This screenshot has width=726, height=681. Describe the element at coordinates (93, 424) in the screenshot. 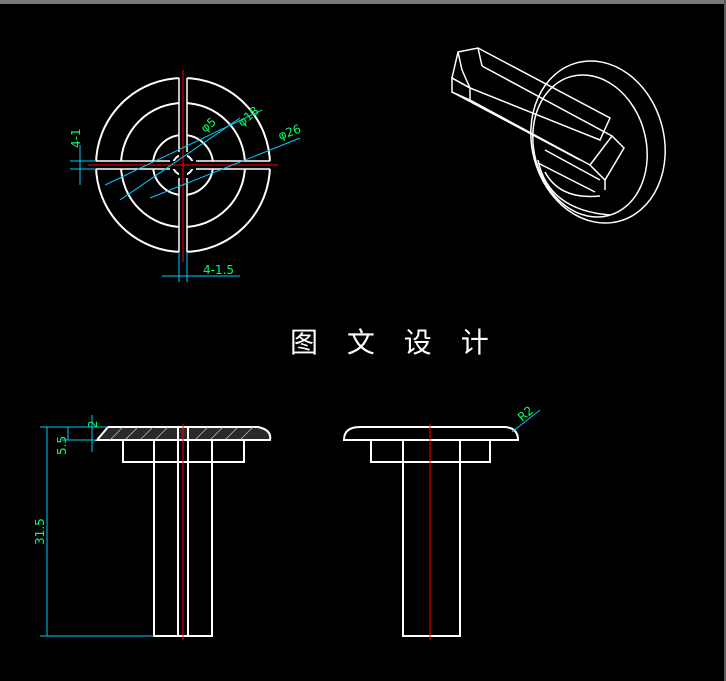

I see `dim-cap-height: 2` at that location.